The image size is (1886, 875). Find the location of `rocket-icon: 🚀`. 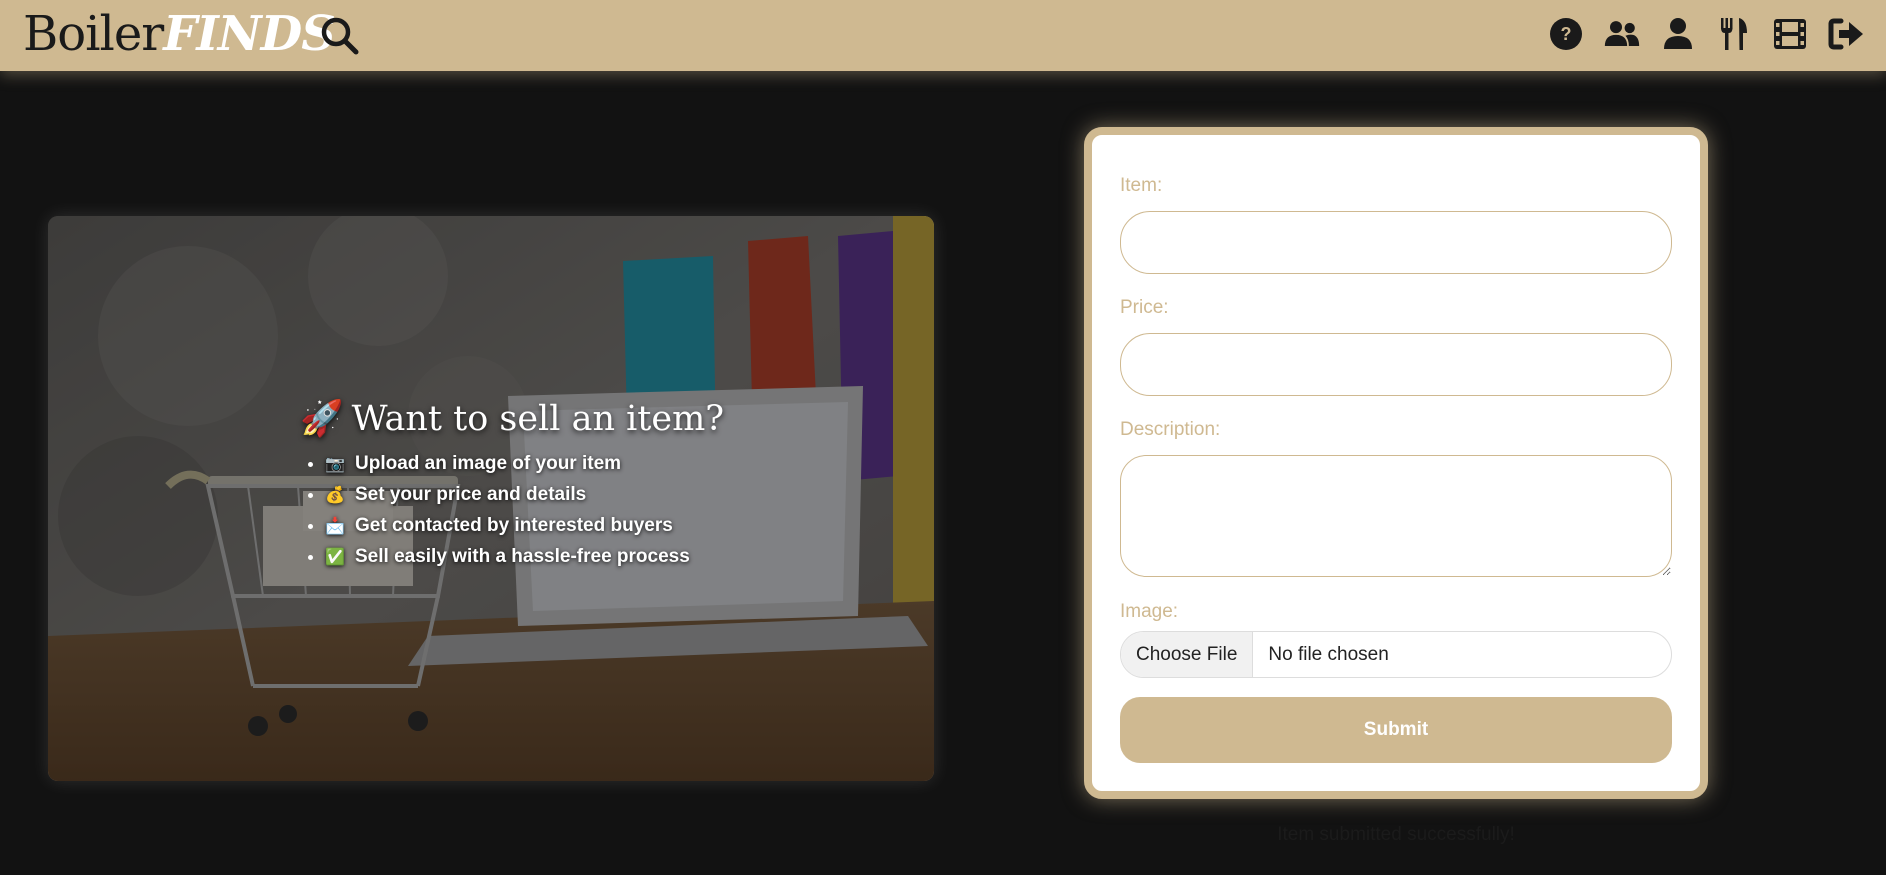

rocket-icon: 🚀 is located at coordinates (322, 419).